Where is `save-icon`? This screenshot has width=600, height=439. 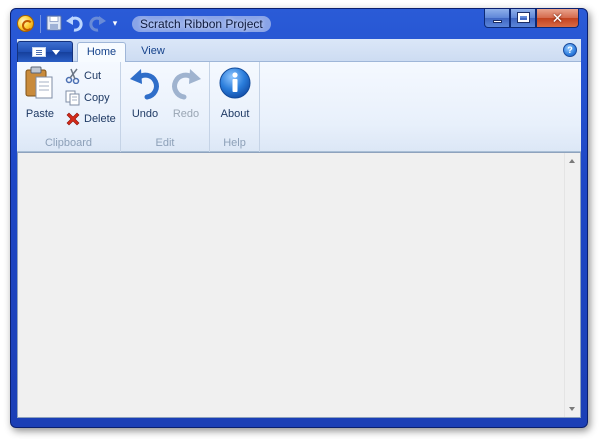
save-icon is located at coordinates (54, 23).